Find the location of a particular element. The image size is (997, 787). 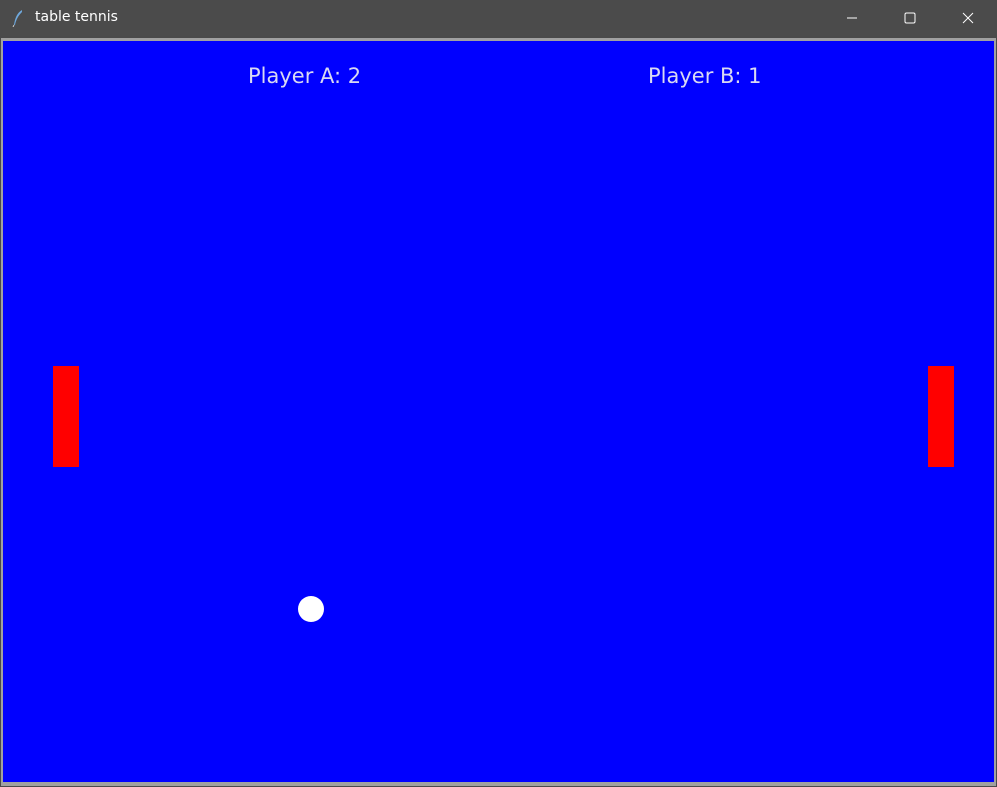

ball is located at coordinates (311, 609).